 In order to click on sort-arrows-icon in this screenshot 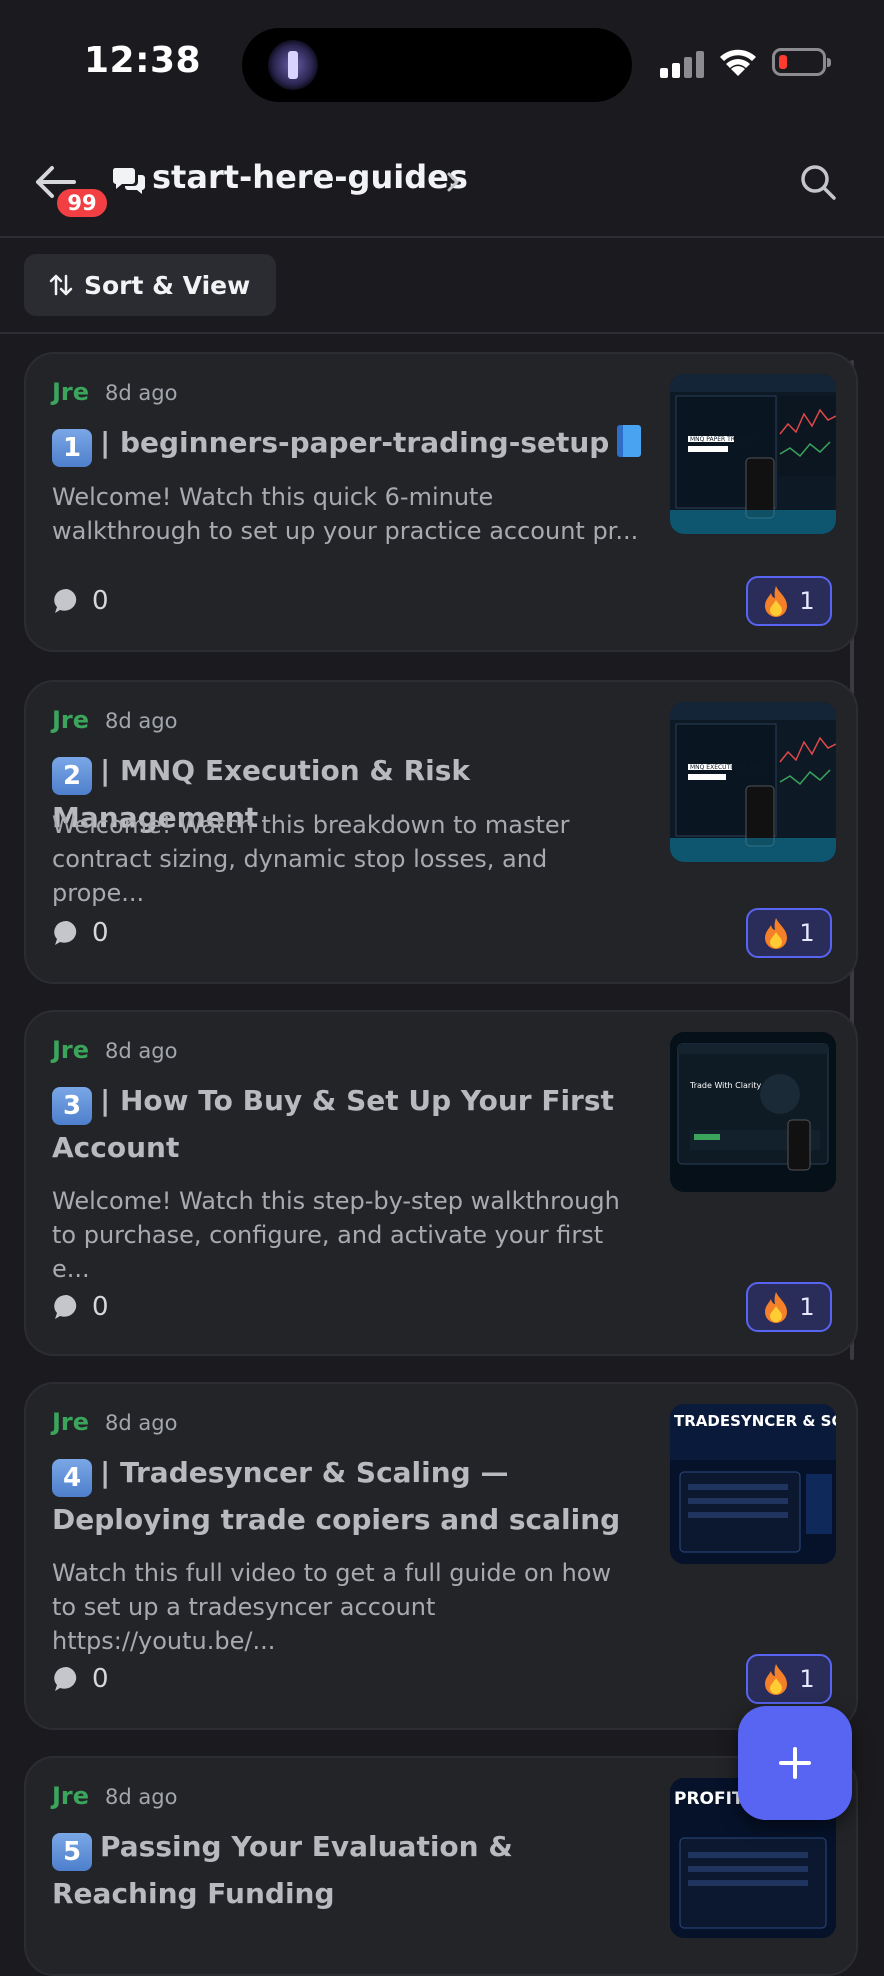, I will do `click(61, 285)`.